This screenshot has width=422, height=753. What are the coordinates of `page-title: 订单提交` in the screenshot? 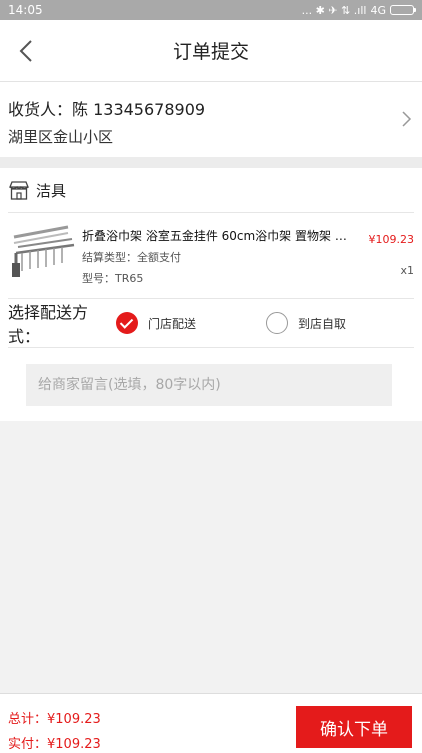 It's located at (210, 52).